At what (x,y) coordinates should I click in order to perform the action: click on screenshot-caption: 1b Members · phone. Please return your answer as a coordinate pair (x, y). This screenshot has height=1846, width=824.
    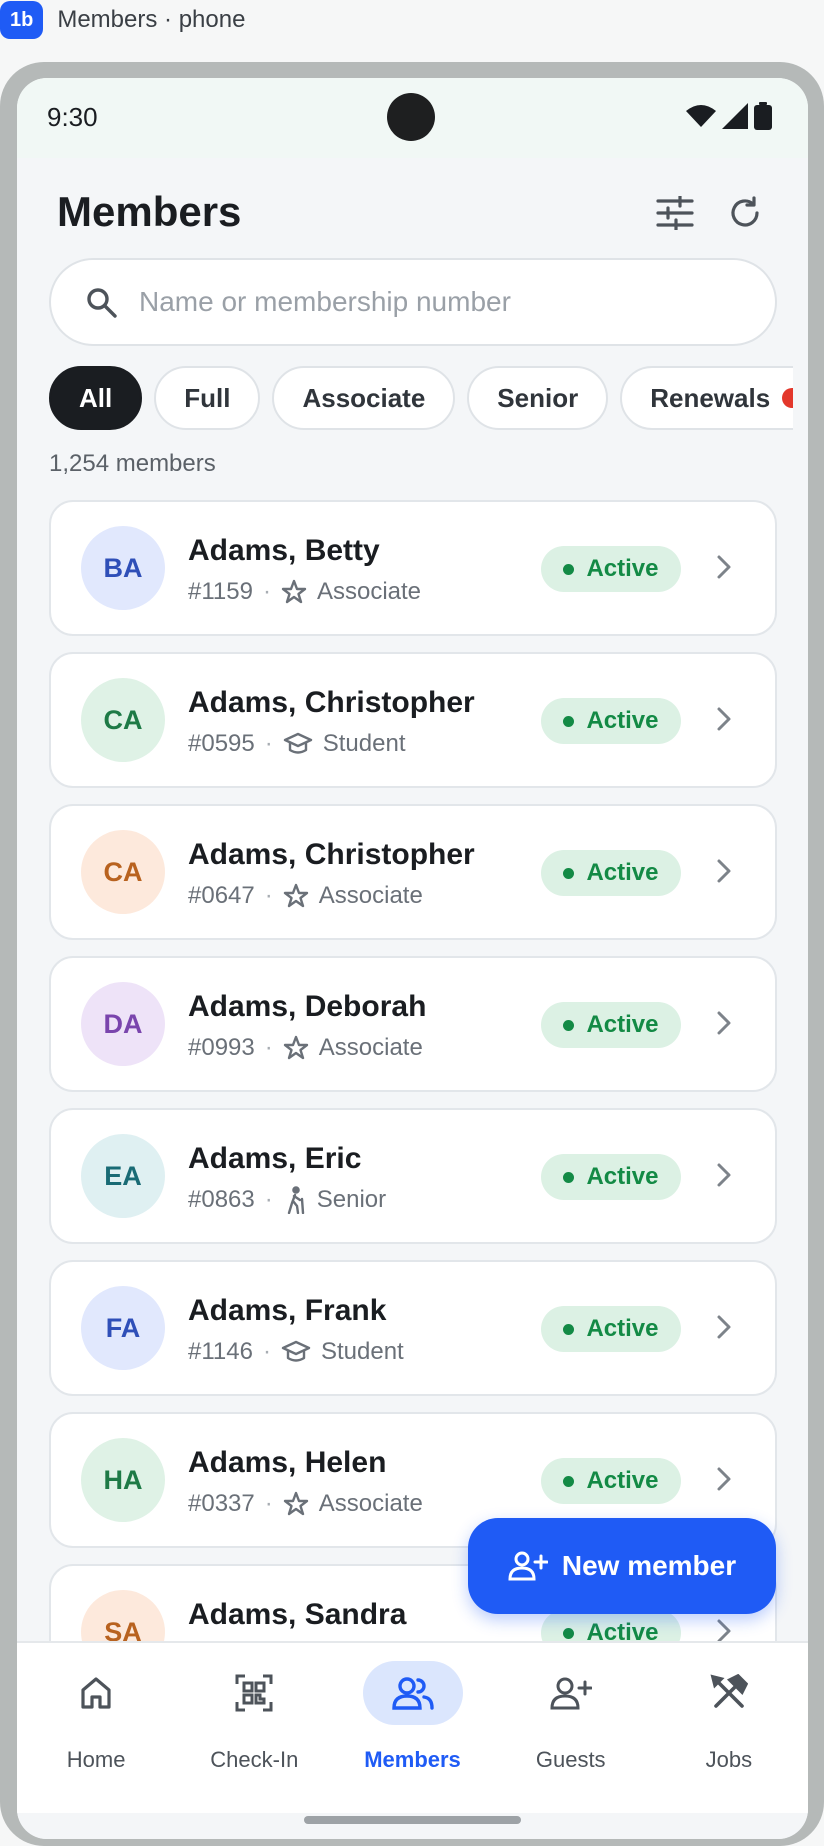
    Looking at the image, I should click on (122, 20).